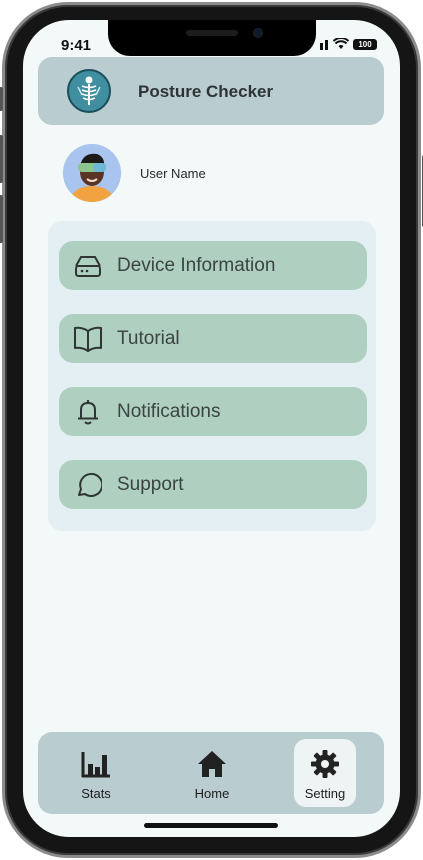 This screenshot has height=860, width=423. I want to click on tab-stats: Stats, so click(96, 773).